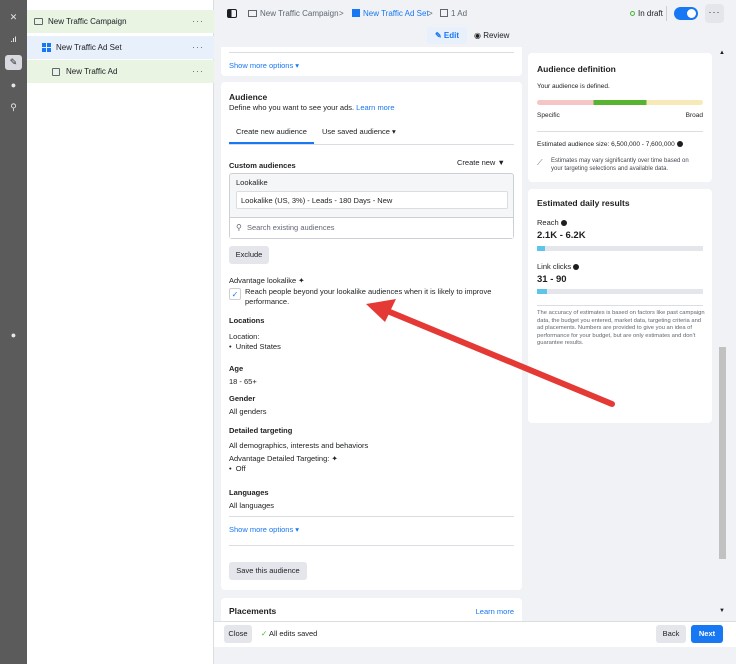 The width and height of the screenshot is (736, 664). Describe the element at coordinates (371, 227) in the screenshot. I see `search-audiences-input: ⚲ Search existing audiences` at that location.